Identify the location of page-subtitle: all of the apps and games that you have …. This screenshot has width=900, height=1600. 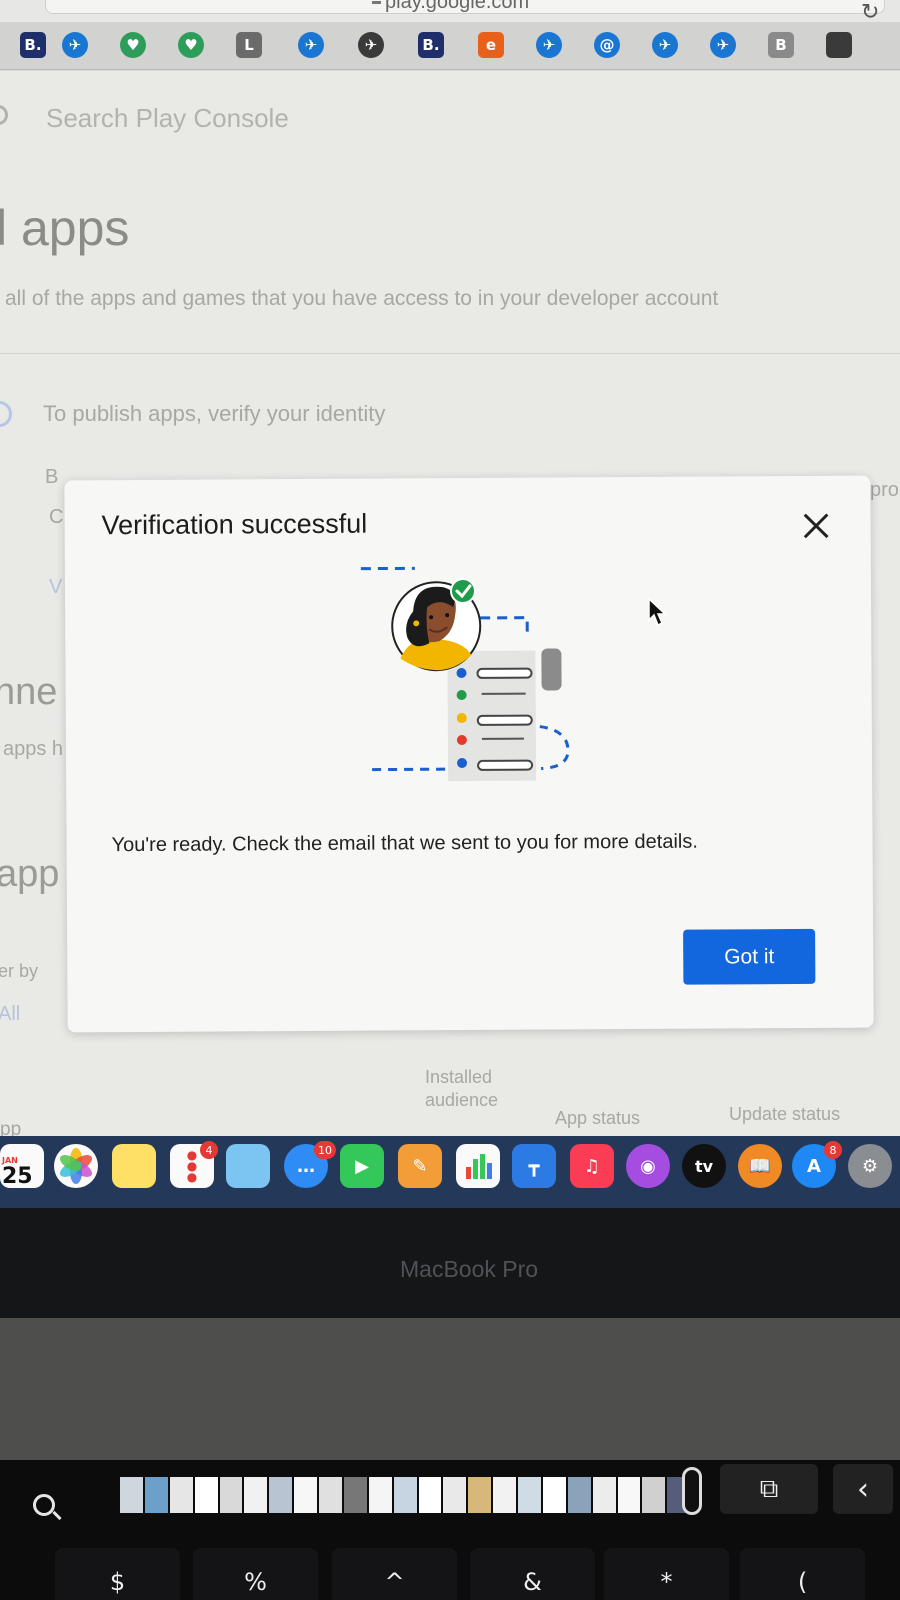
(362, 298).